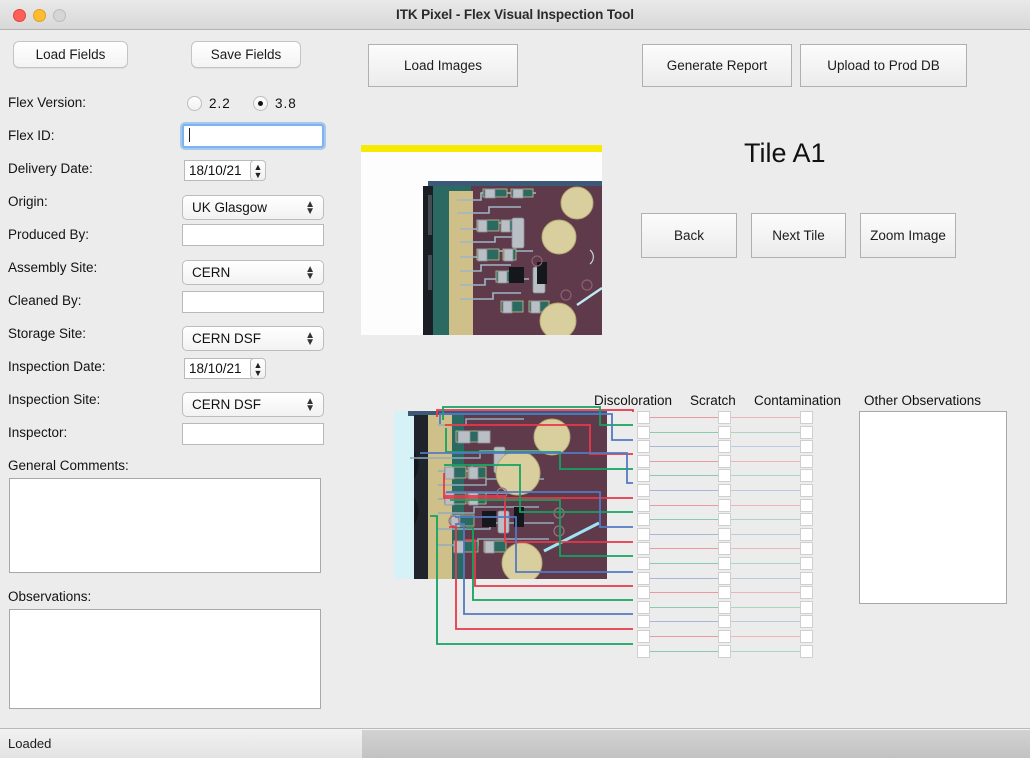 The width and height of the screenshot is (1030, 758). Describe the element at coordinates (246, 54) in the screenshot. I see `save-fields-button: Save Fields` at that location.